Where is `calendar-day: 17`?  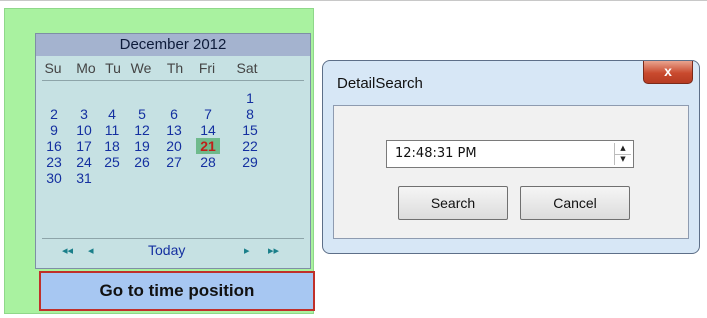
calendar-day: 17 is located at coordinates (84, 146).